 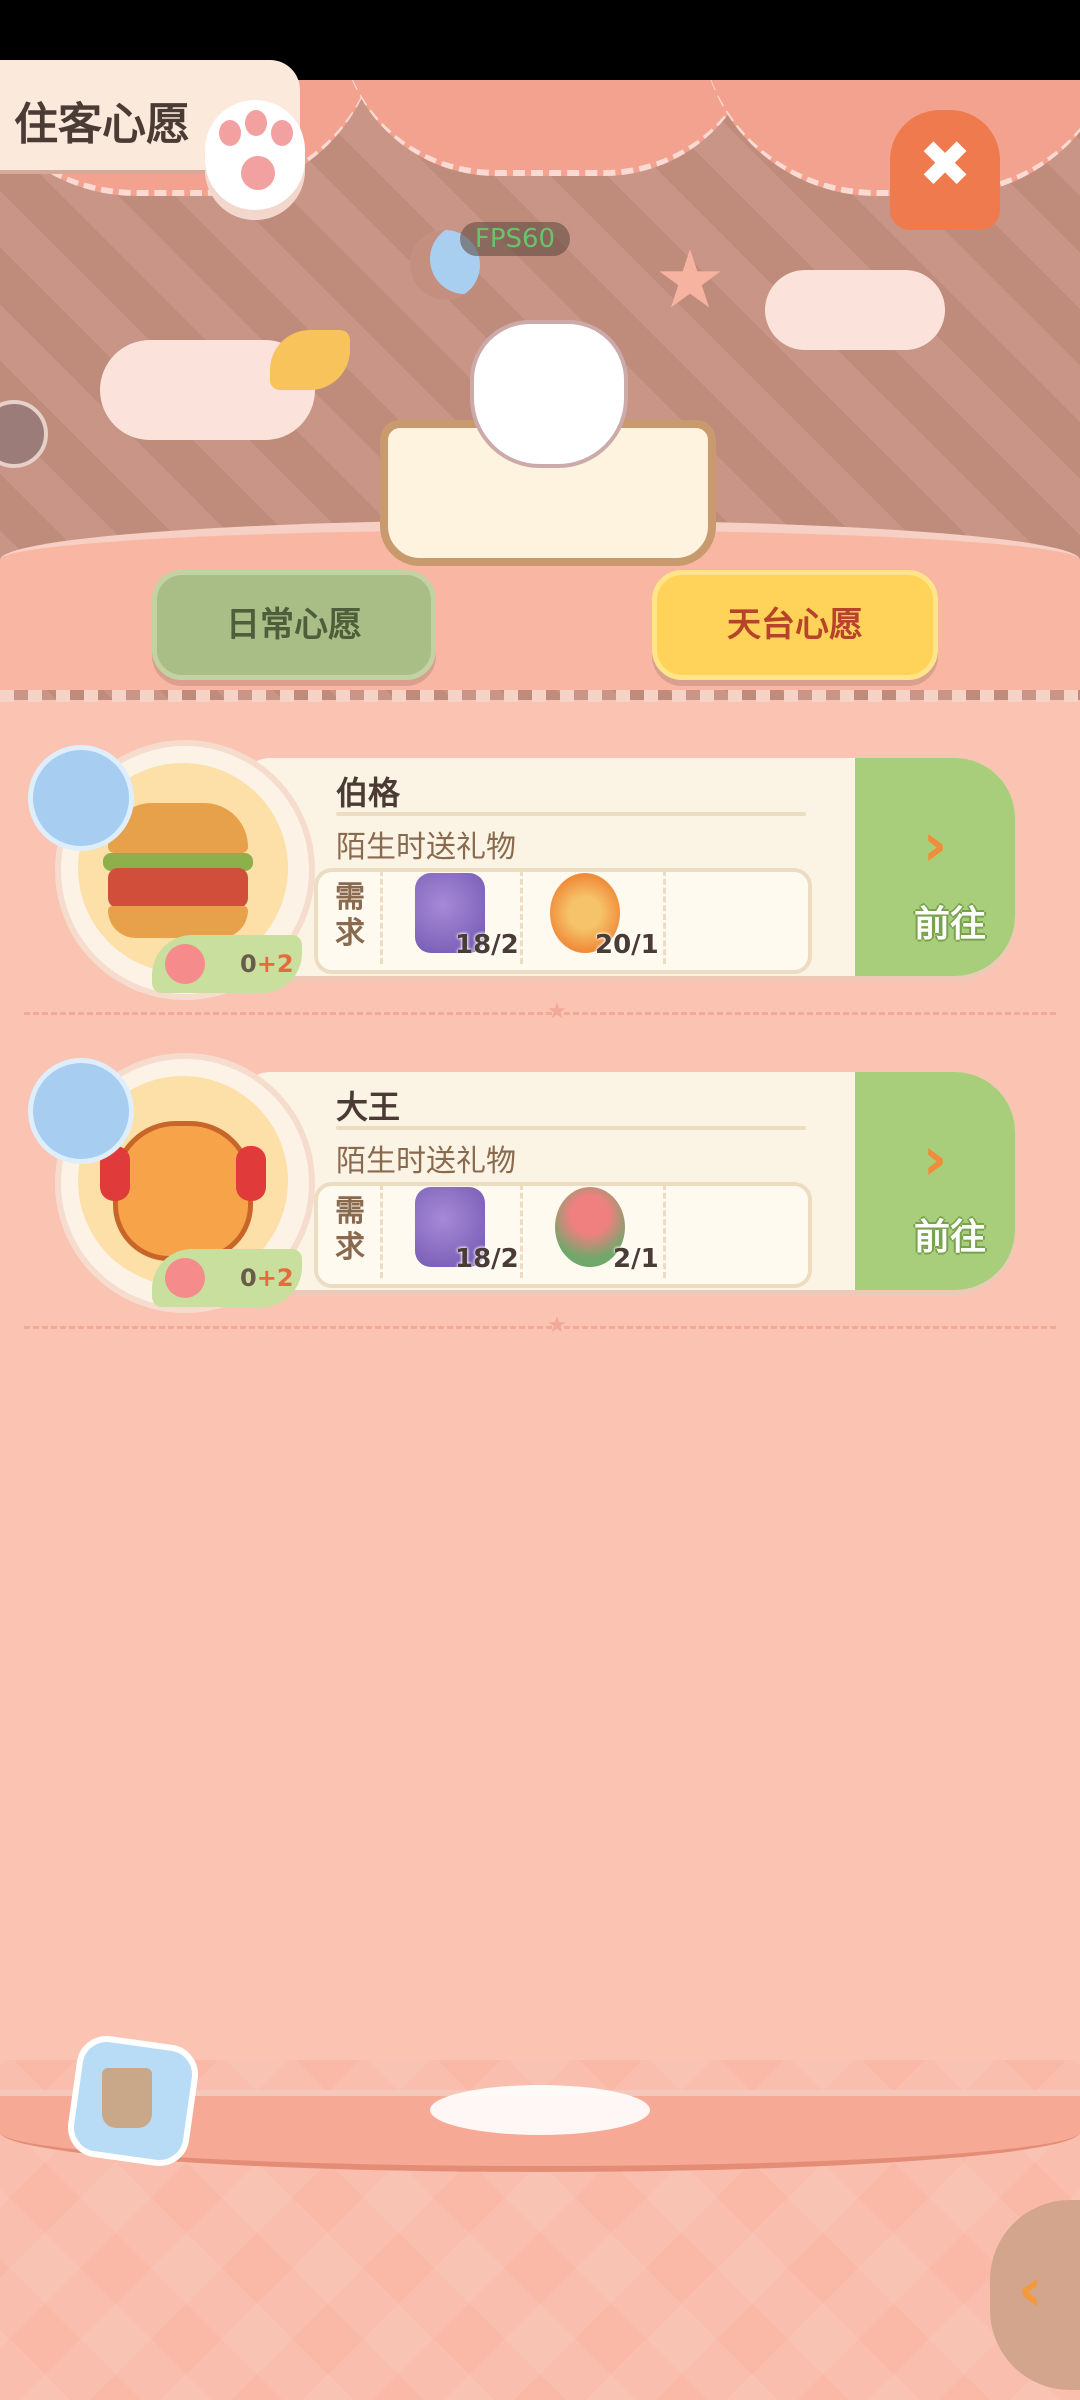 I want to click on trash-can-icon, so click(x=127, y=2098).